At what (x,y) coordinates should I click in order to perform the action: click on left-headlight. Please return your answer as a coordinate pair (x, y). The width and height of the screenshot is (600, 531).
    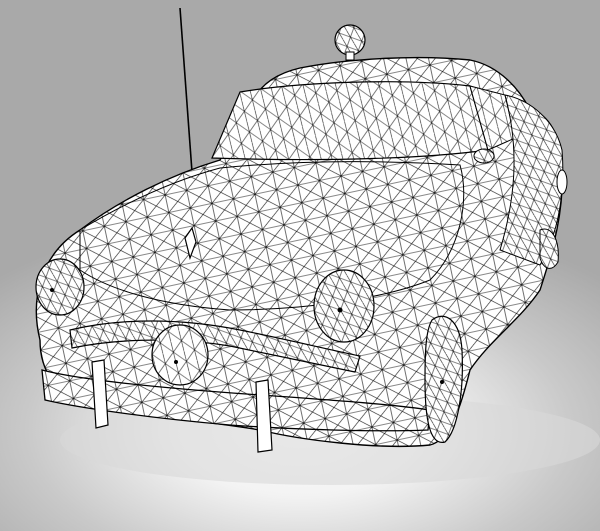
    Looking at the image, I should click on (60, 287).